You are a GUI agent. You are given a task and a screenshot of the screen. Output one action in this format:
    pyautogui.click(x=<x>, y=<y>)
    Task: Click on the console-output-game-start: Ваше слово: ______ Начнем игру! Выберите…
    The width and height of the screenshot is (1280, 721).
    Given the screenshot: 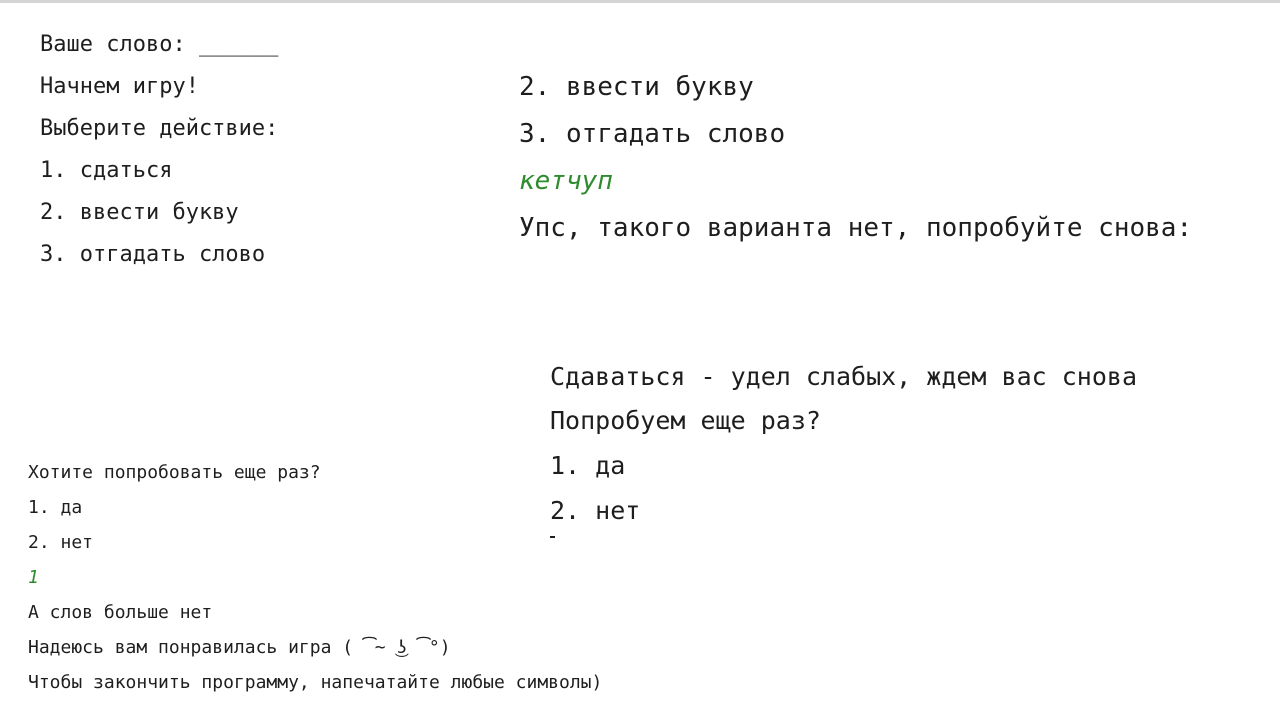 What is the action you would take?
    pyautogui.click(x=260, y=155)
    